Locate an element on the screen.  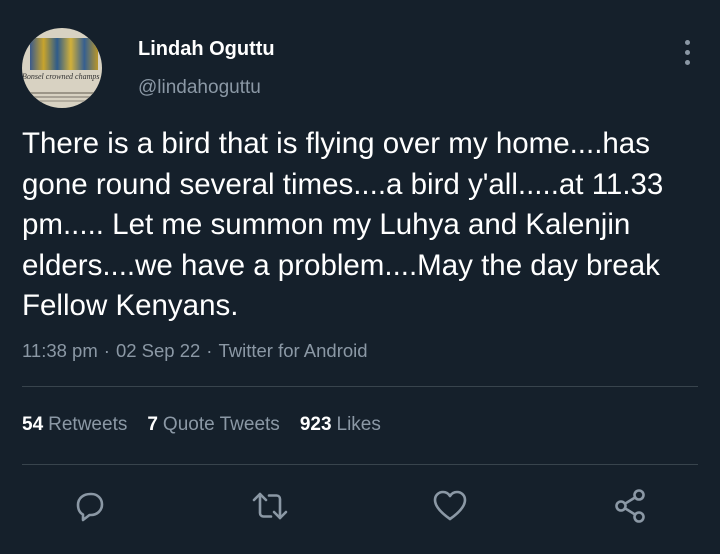
likes-stat: 923 Likes is located at coordinates (340, 424).